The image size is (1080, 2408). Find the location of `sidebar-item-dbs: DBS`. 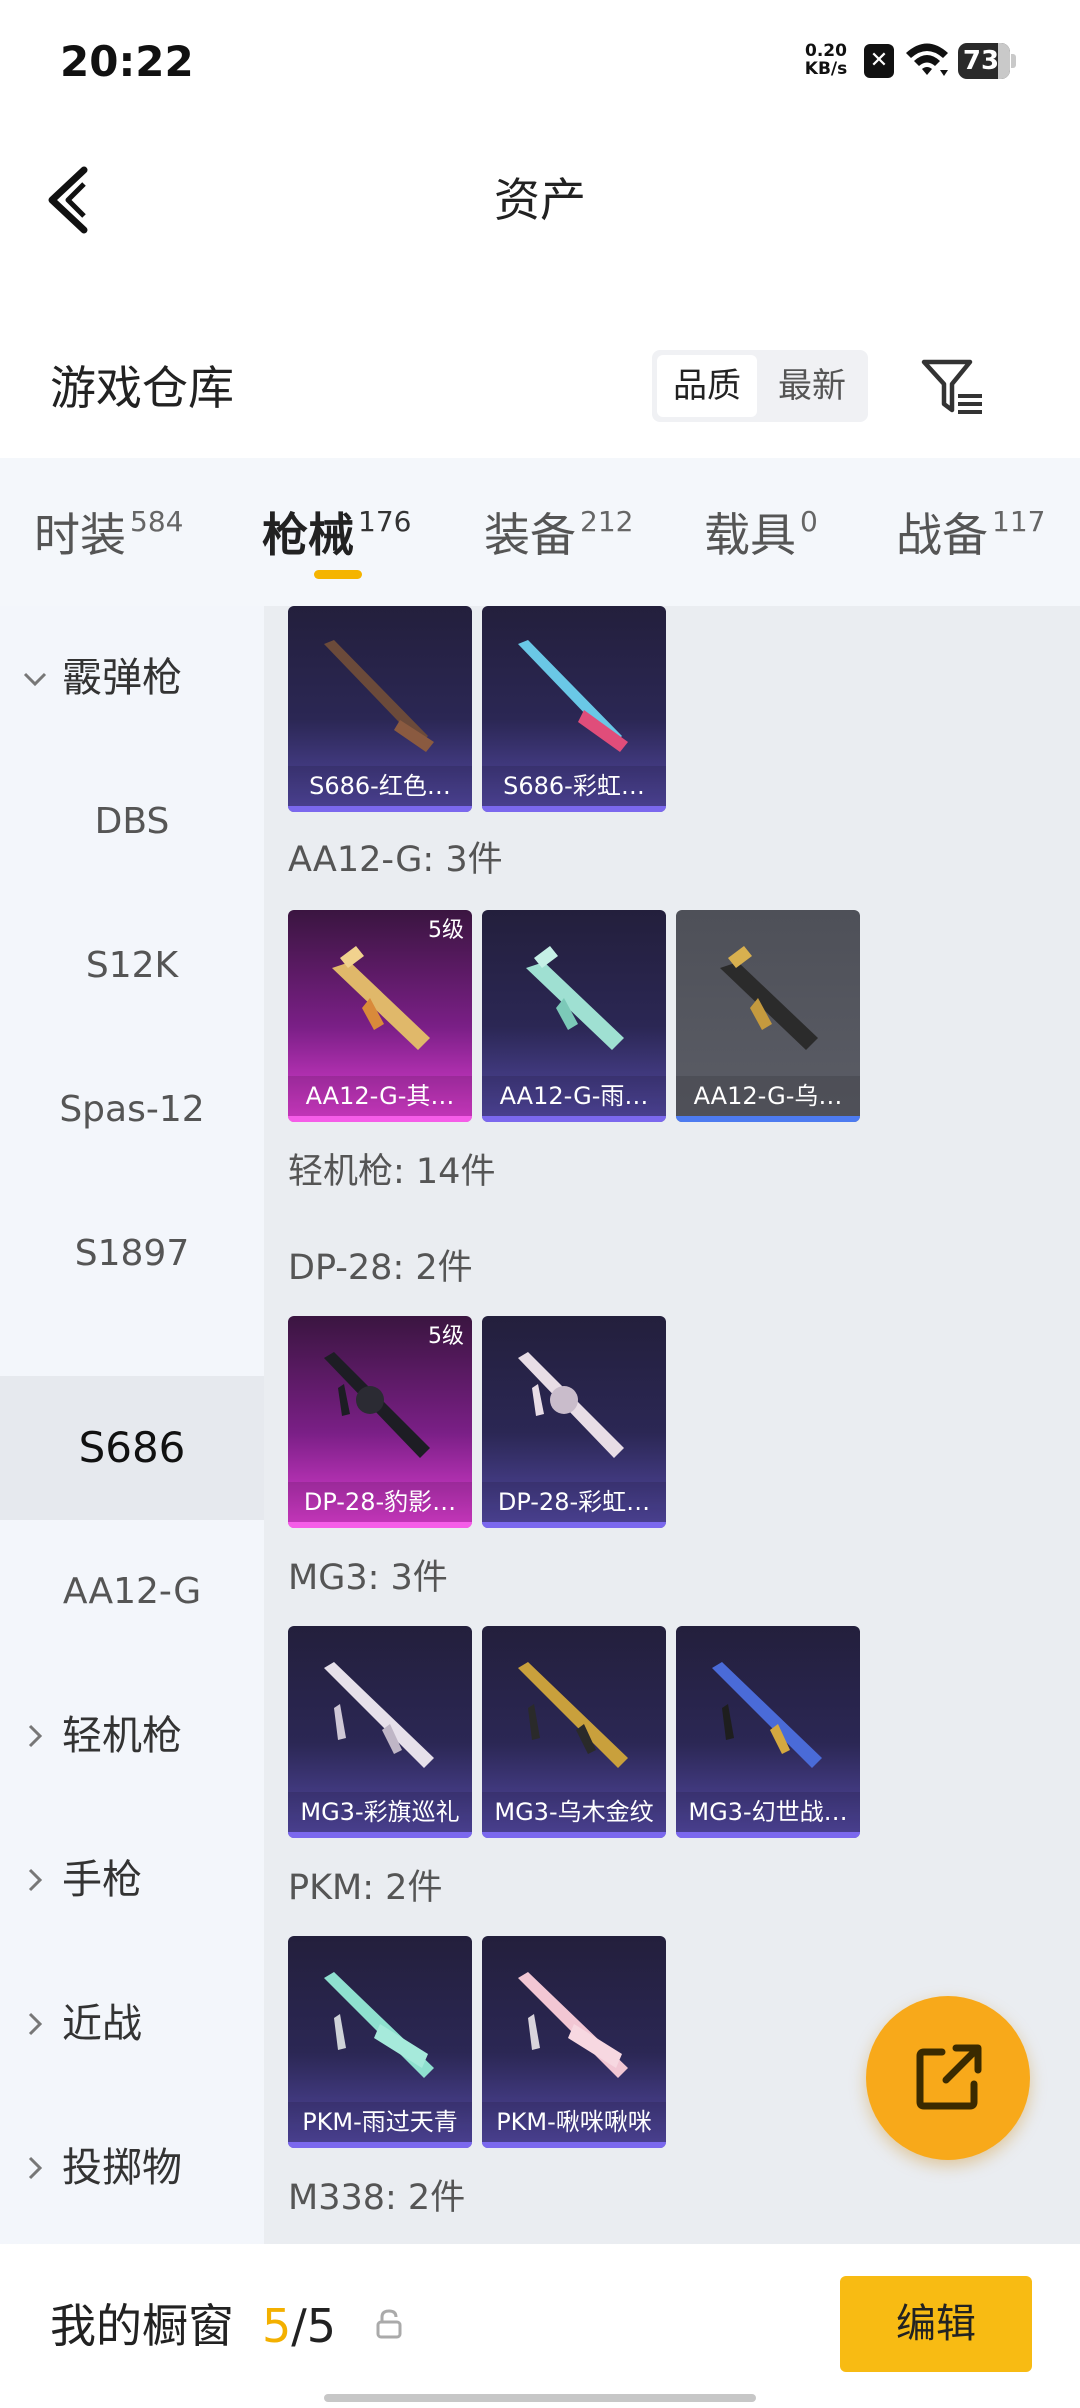

sidebar-item-dbs: DBS is located at coordinates (132, 822).